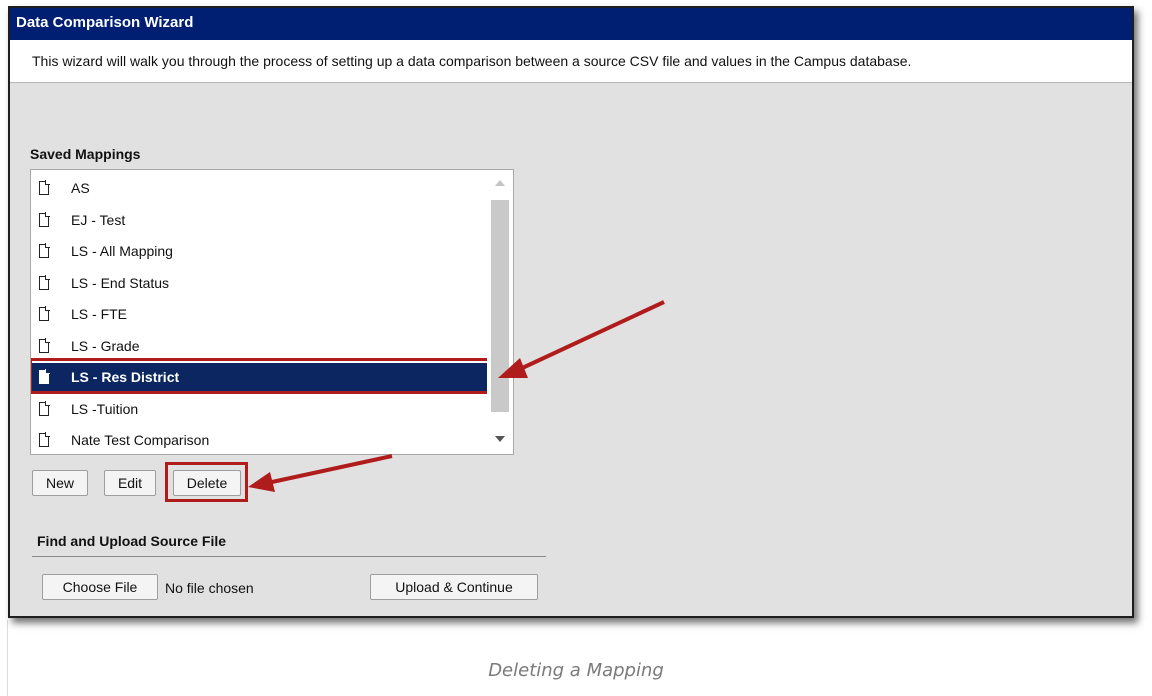 The image size is (1152, 696). What do you see at coordinates (576, 670) in the screenshot?
I see `figure-caption: Deleting a Mapping` at bounding box center [576, 670].